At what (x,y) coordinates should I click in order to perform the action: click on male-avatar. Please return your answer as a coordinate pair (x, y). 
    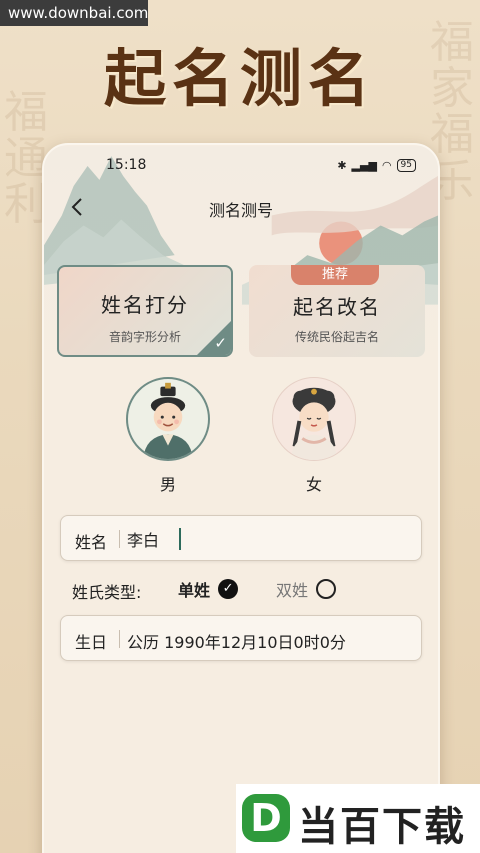
    Looking at the image, I should click on (168, 419).